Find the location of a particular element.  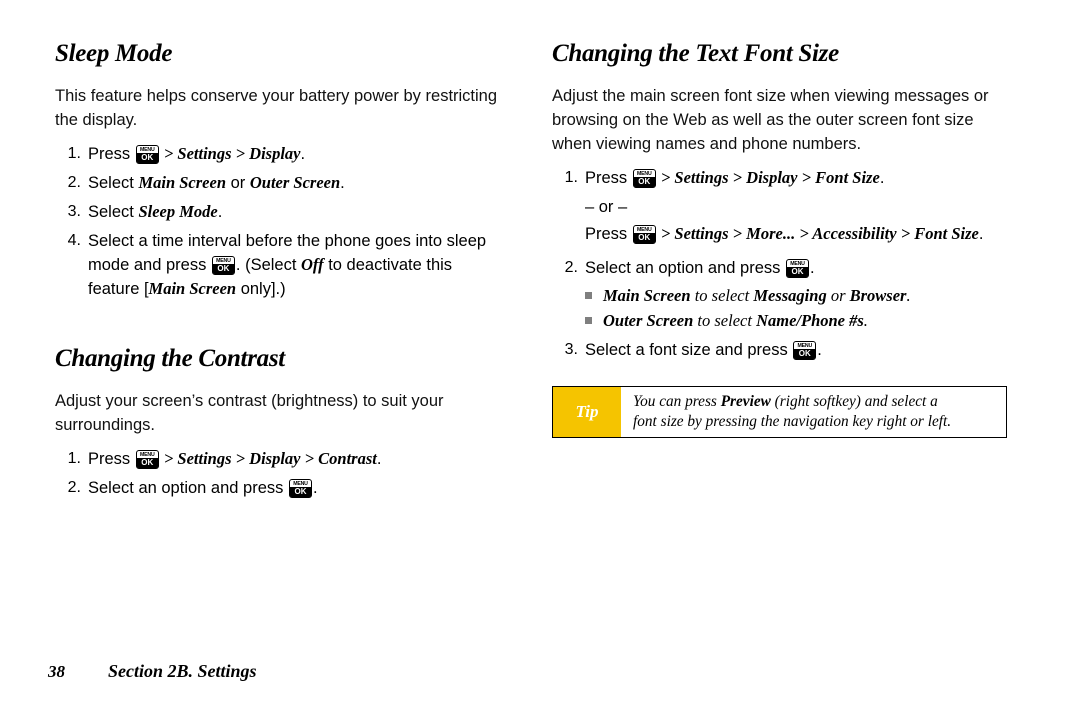

tip-label: Tip is located at coordinates (587, 412).